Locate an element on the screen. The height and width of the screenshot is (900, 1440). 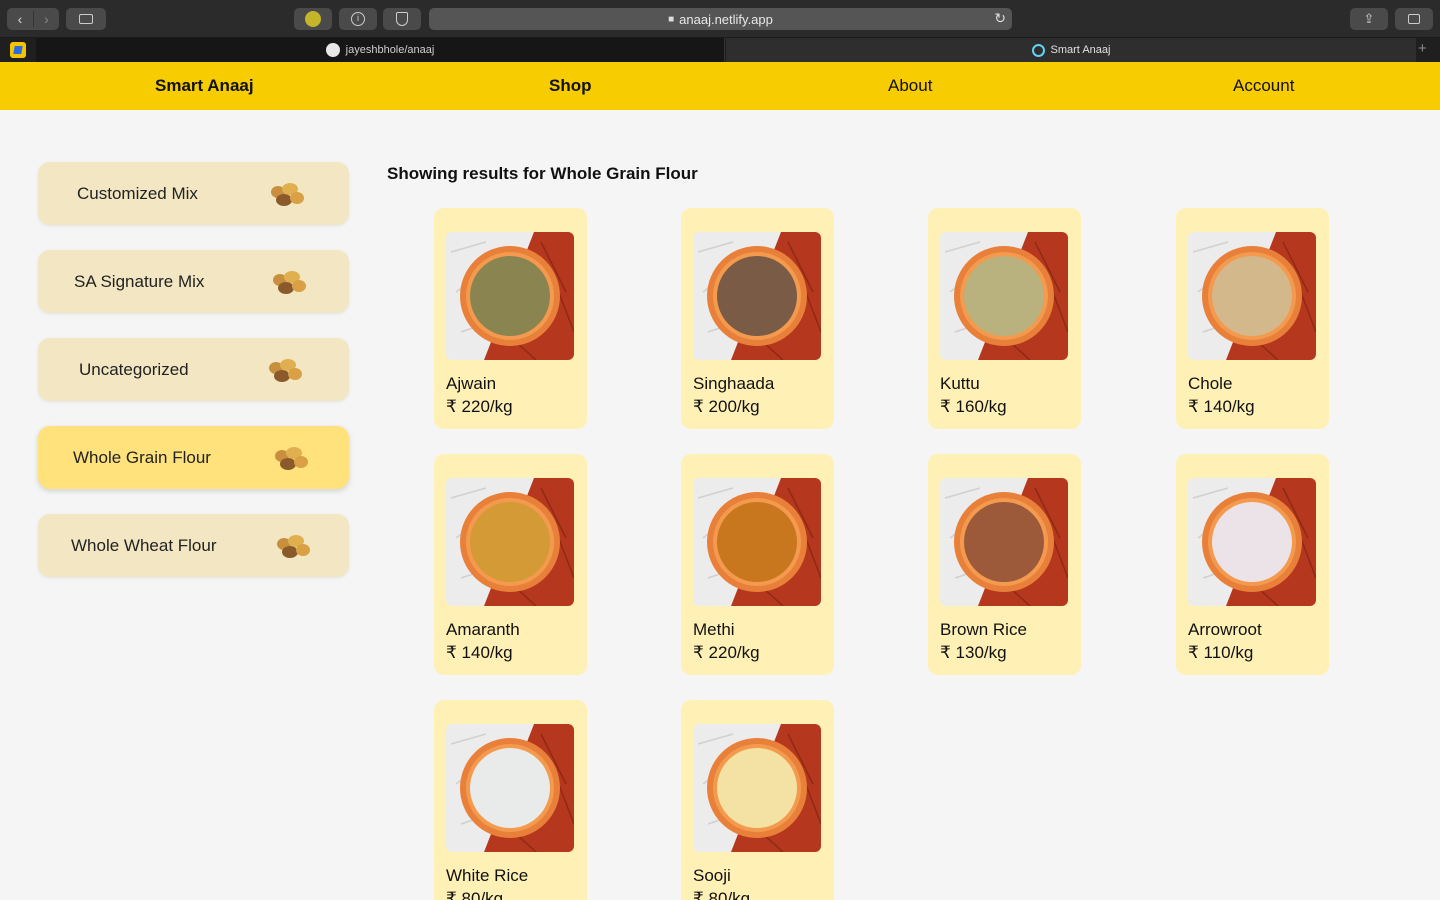
browser-toolbar: ‹ › i ■ anaaj.netlify.app ↻ ⇪ is located at coordinates (720, 19).